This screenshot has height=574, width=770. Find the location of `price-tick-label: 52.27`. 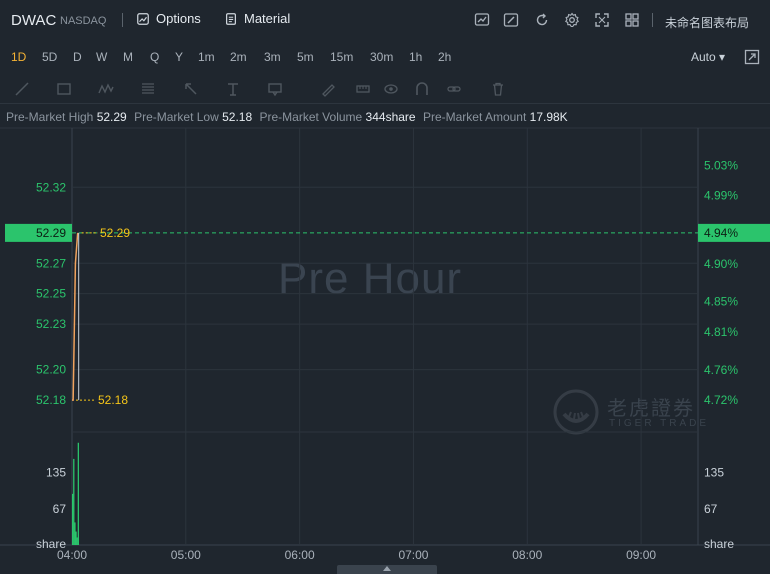

price-tick-label: 52.27 is located at coordinates (51, 263).